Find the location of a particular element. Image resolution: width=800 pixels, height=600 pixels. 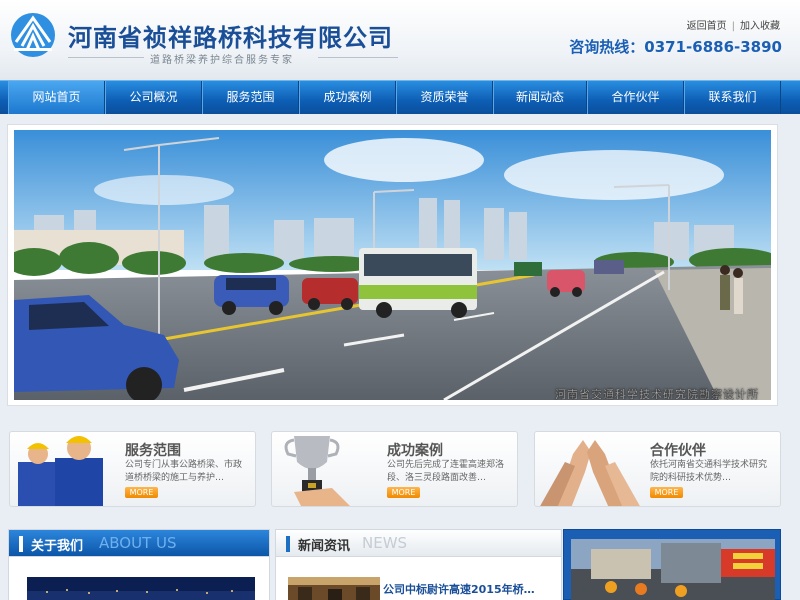

nav-item-cases: 成功案例 is located at coordinates (347, 97).